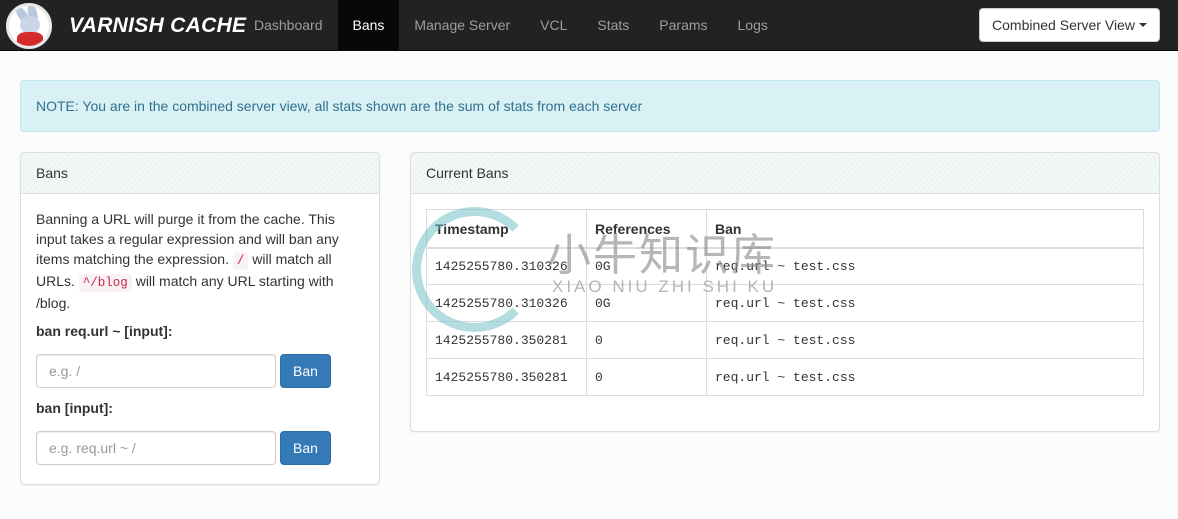 The width and height of the screenshot is (1178, 519). What do you see at coordinates (506, 229) in the screenshot?
I see `column-header-timestamp: Timestamp` at bounding box center [506, 229].